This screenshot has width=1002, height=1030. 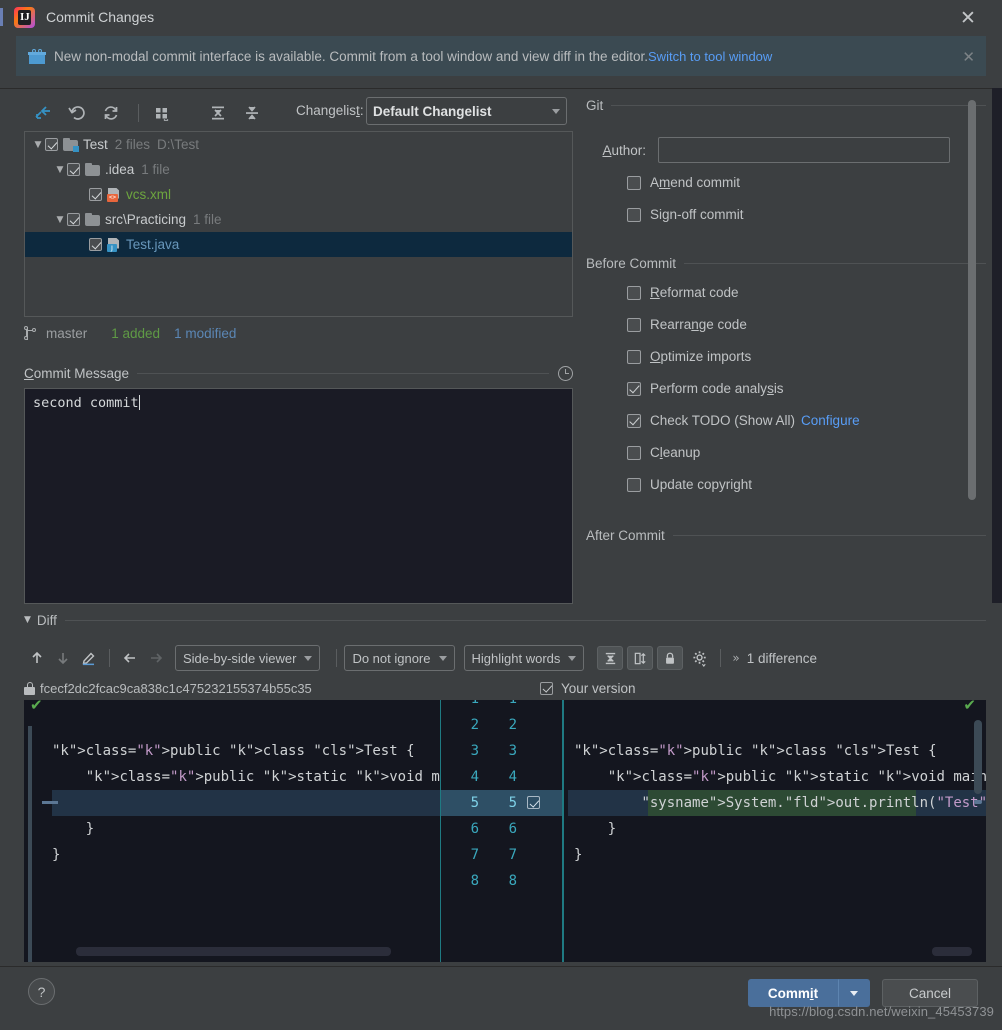 What do you see at coordinates (130, 658) in the screenshot?
I see `arrow-left-icon` at bounding box center [130, 658].